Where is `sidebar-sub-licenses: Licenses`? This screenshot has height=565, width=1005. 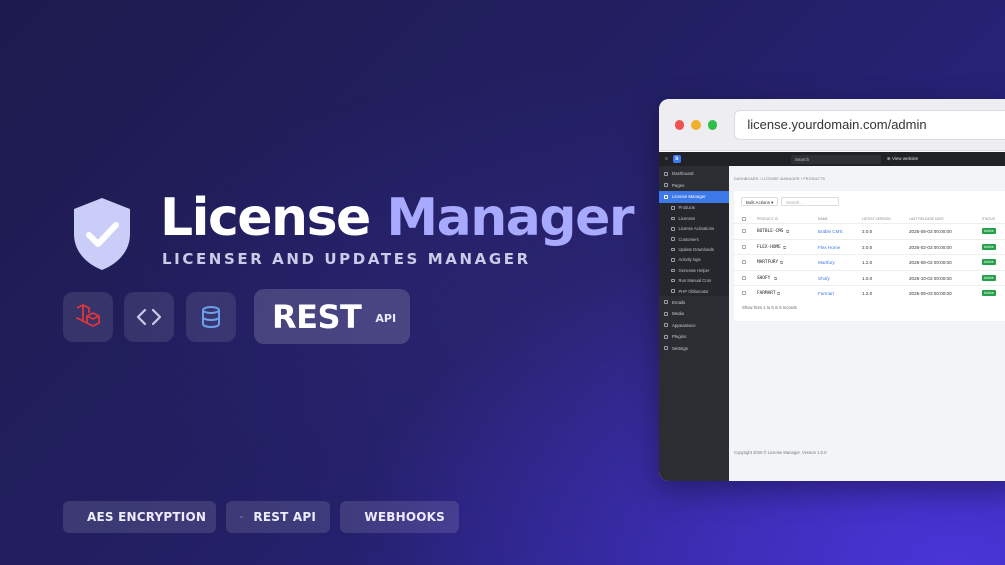 sidebar-sub-licenses: Licenses is located at coordinates (694, 218).